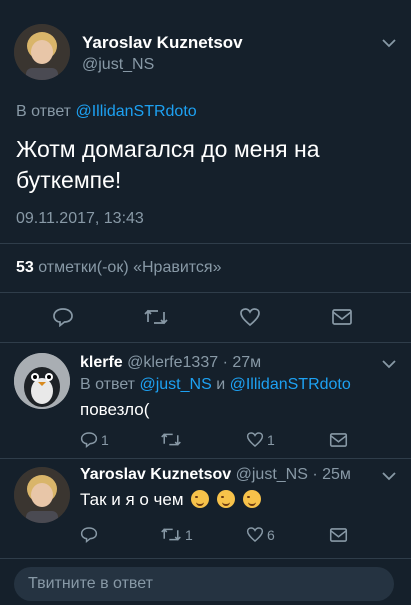 This screenshot has width=411, height=605. What do you see at coordinates (44, 111) in the screenshot?
I see `reply-prefix: В ответ` at bounding box center [44, 111].